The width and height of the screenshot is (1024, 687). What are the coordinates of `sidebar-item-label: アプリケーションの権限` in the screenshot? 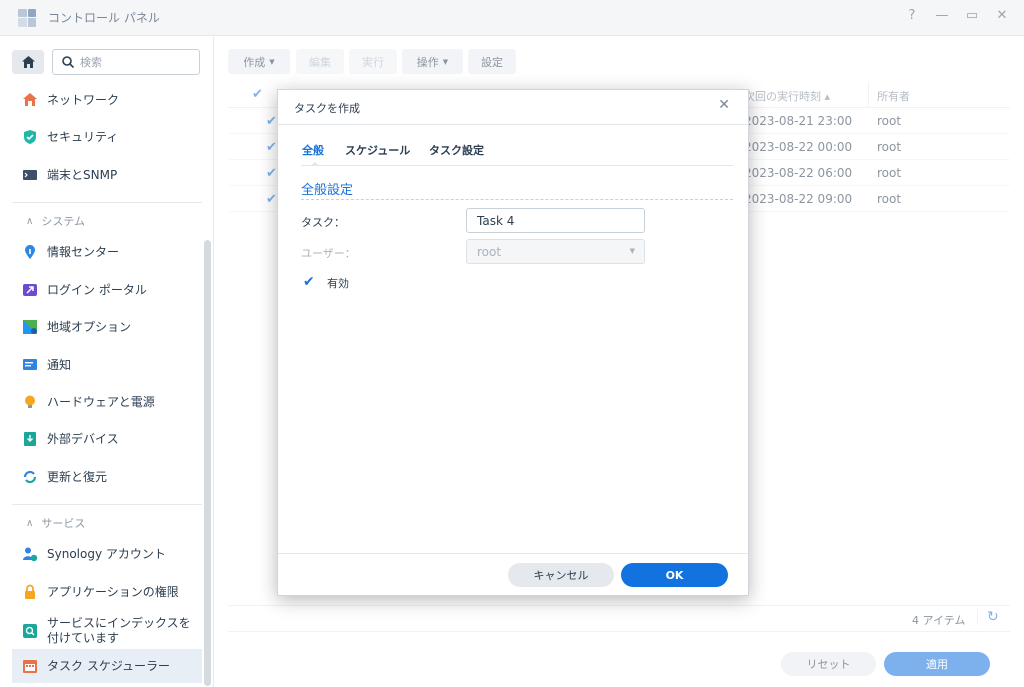 It's located at (113, 591).